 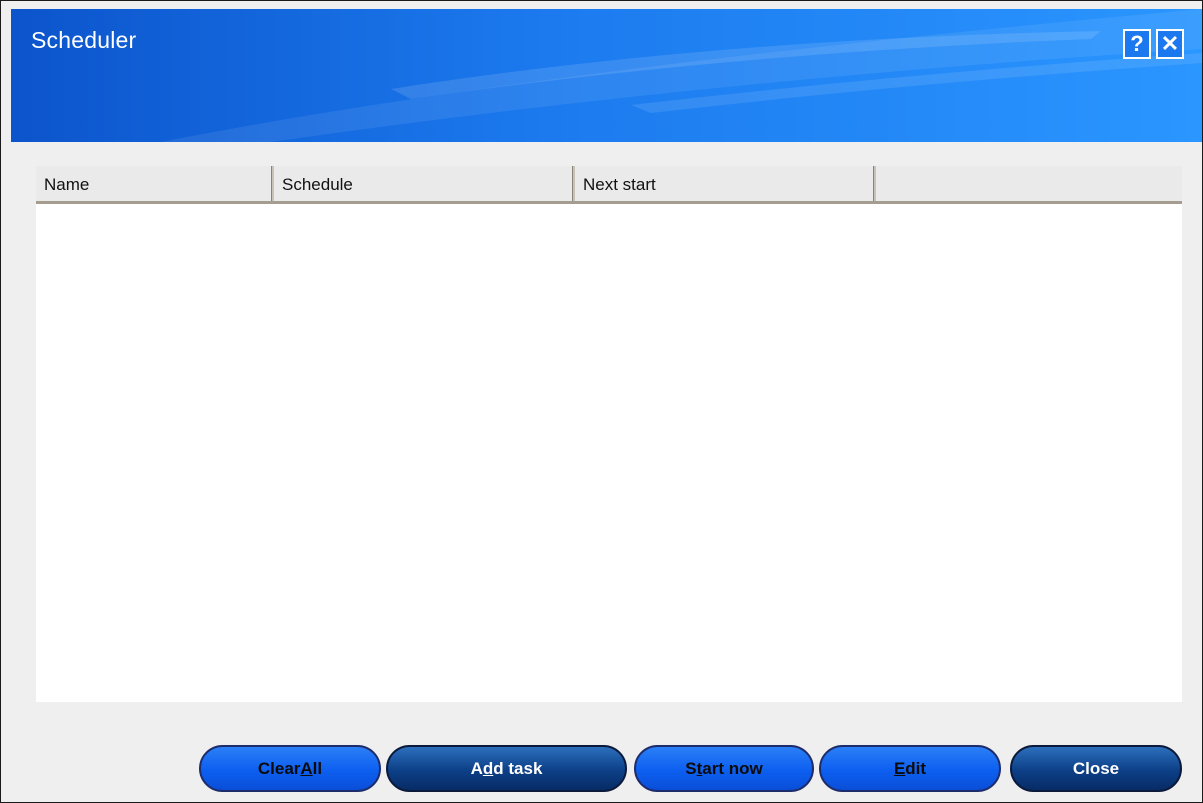 I want to click on clear-all-mnemonic: A, so click(x=306, y=768).